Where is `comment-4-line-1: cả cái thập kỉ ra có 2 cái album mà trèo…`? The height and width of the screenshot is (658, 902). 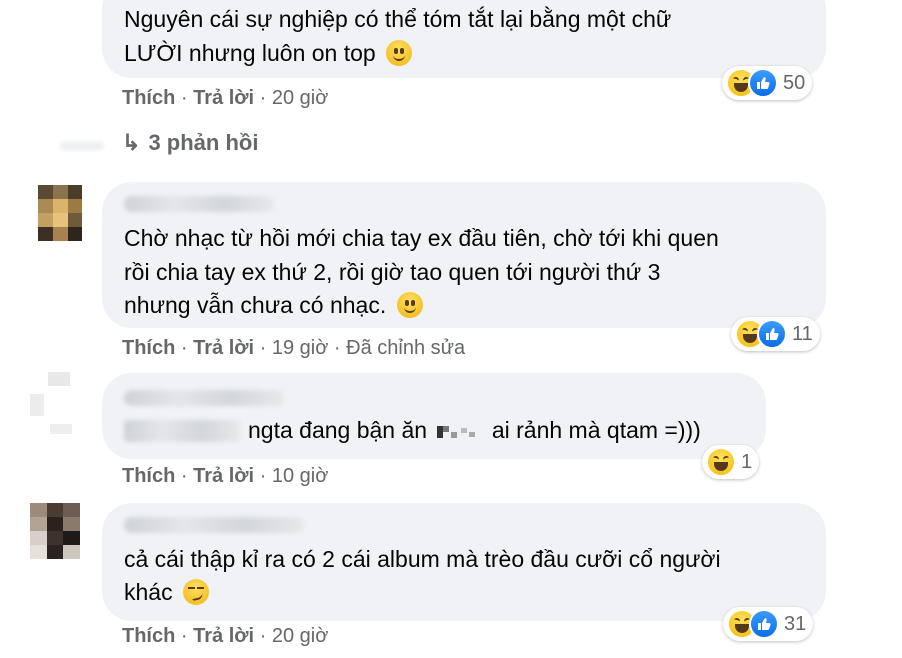 comment-4-line-1: cả cái thập kỉ ra có 2 cái album mà trèo… is located at coordinates (422, 559).